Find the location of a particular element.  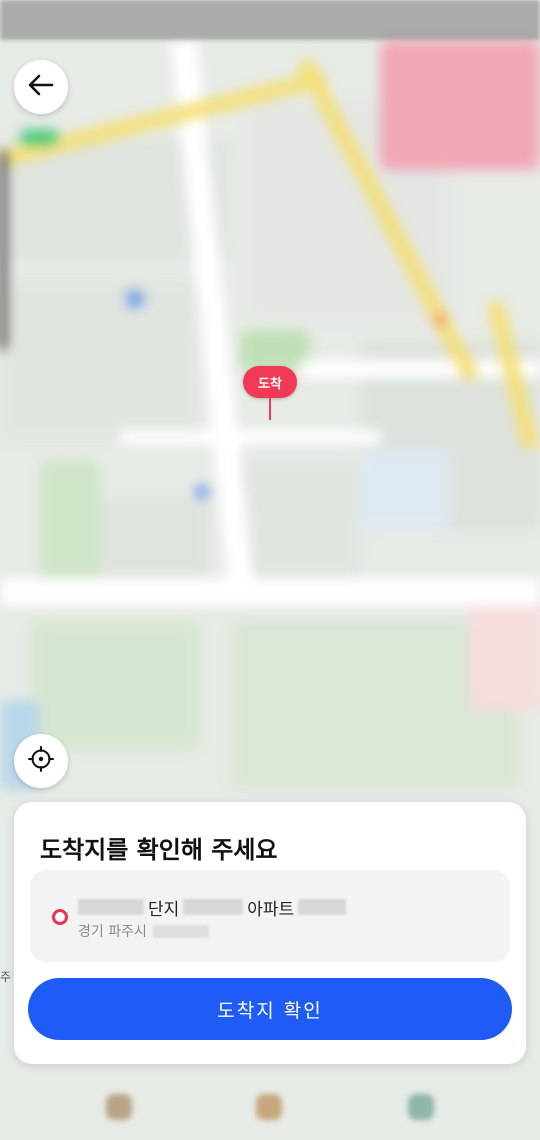

address-segment: 아파트 is located at coordinates (271, 909).